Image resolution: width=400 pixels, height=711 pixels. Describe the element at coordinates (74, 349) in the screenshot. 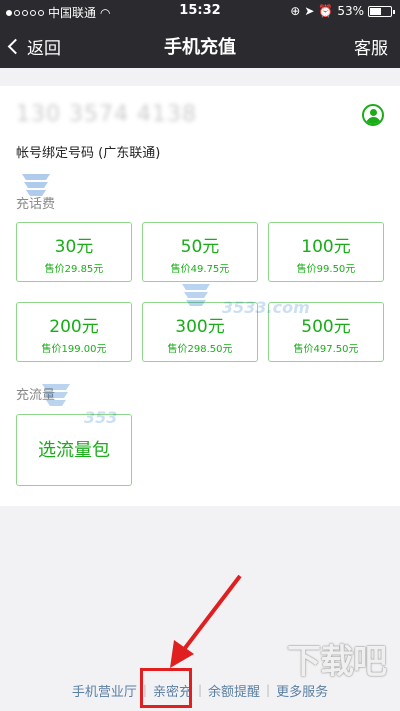

I see `option-price: 售价199.00元` at that location.